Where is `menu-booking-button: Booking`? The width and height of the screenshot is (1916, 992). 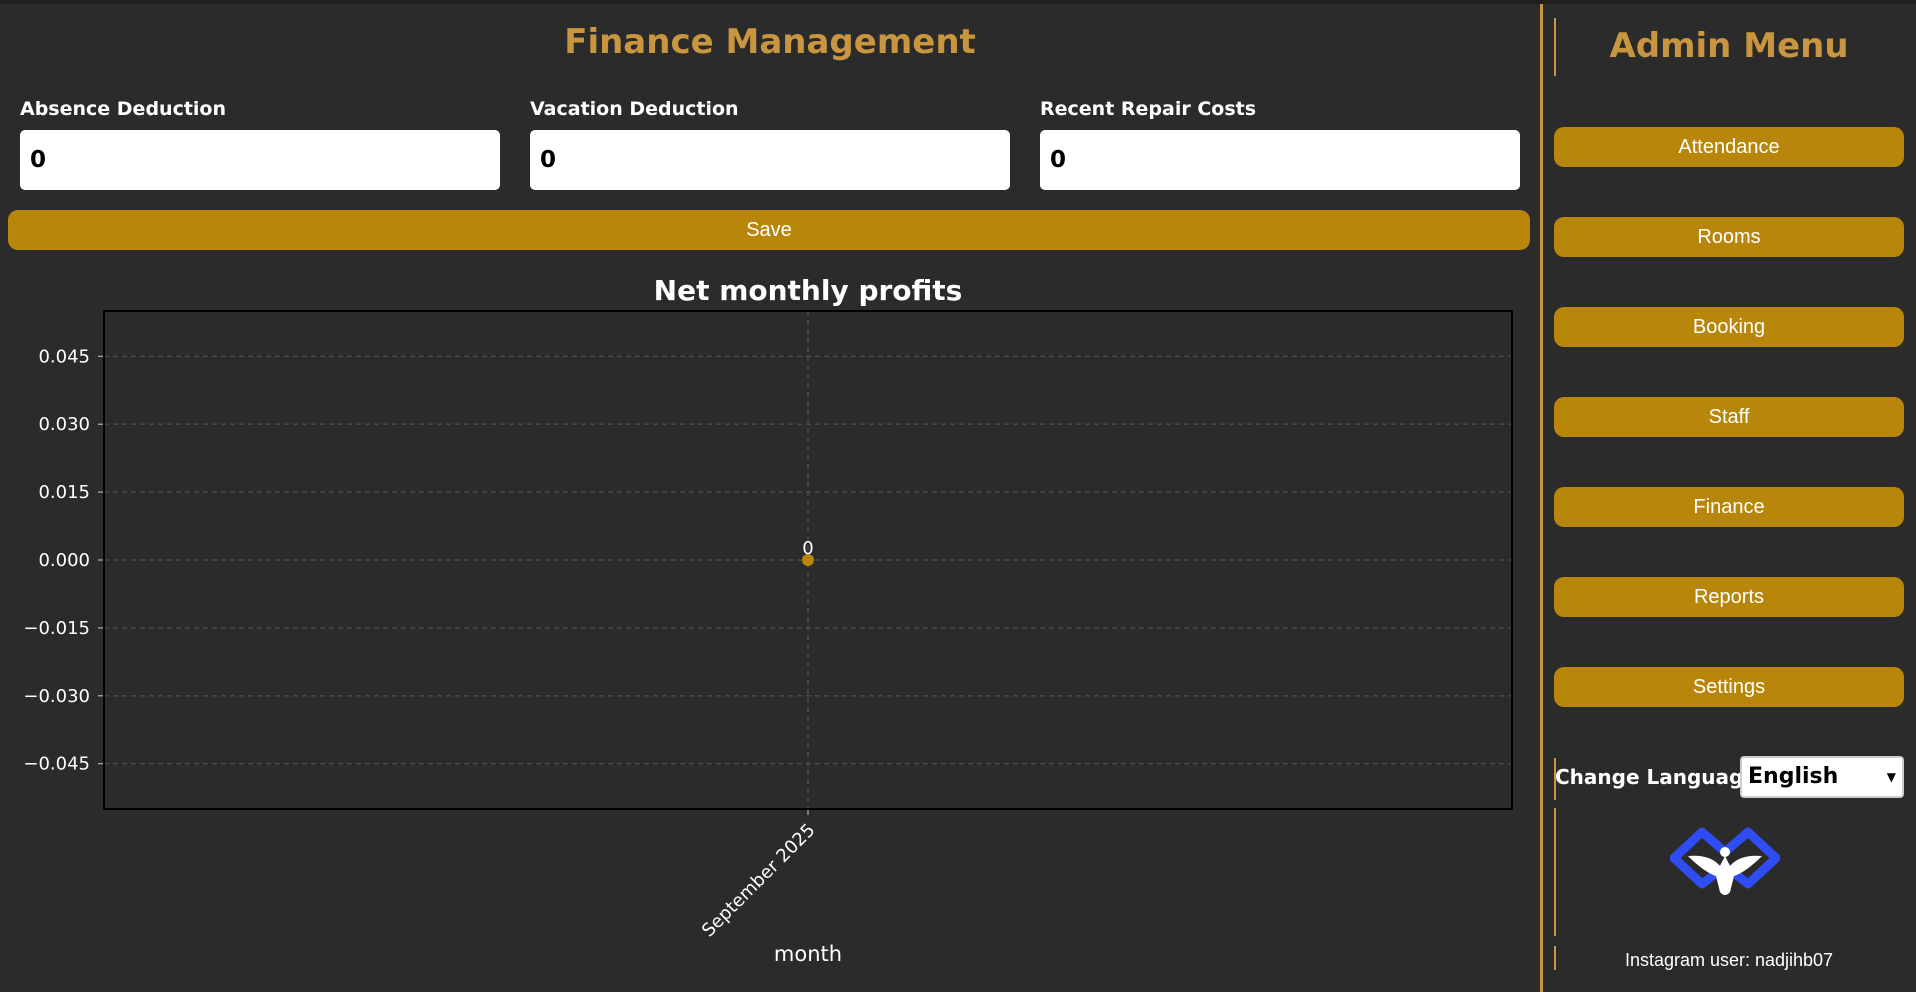 menu-booking-button: Booking is located at coordinates (1729, 327).